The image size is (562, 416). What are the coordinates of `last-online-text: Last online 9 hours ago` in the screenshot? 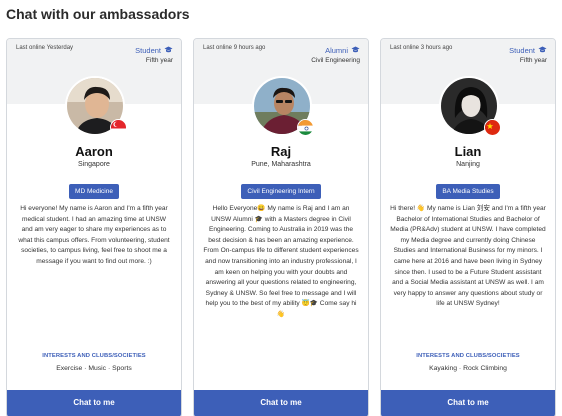 It's located at (234, 48).